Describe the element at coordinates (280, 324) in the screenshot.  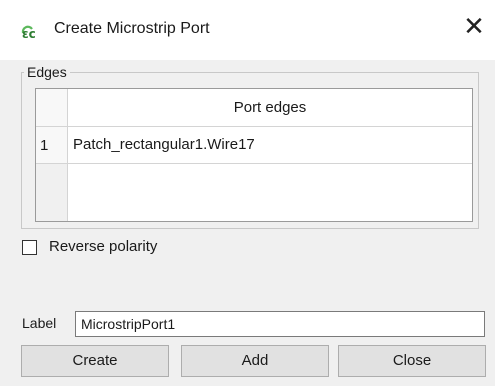
I see `label-input` at that location.